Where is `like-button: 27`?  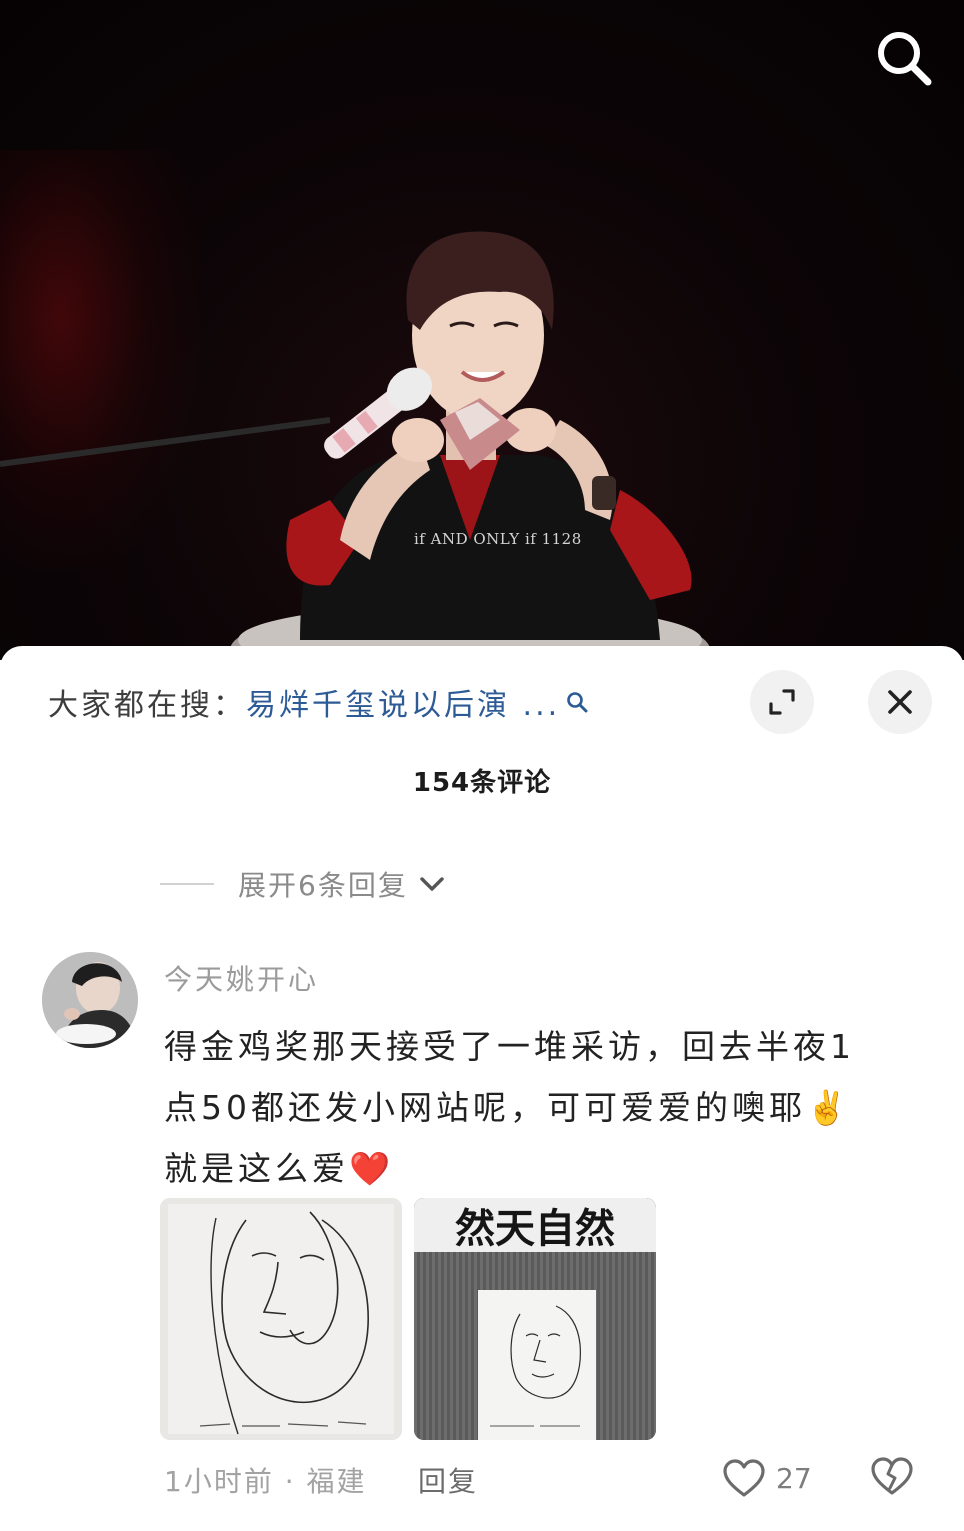
like-button: 27 is located at coordinates (767, 1478).